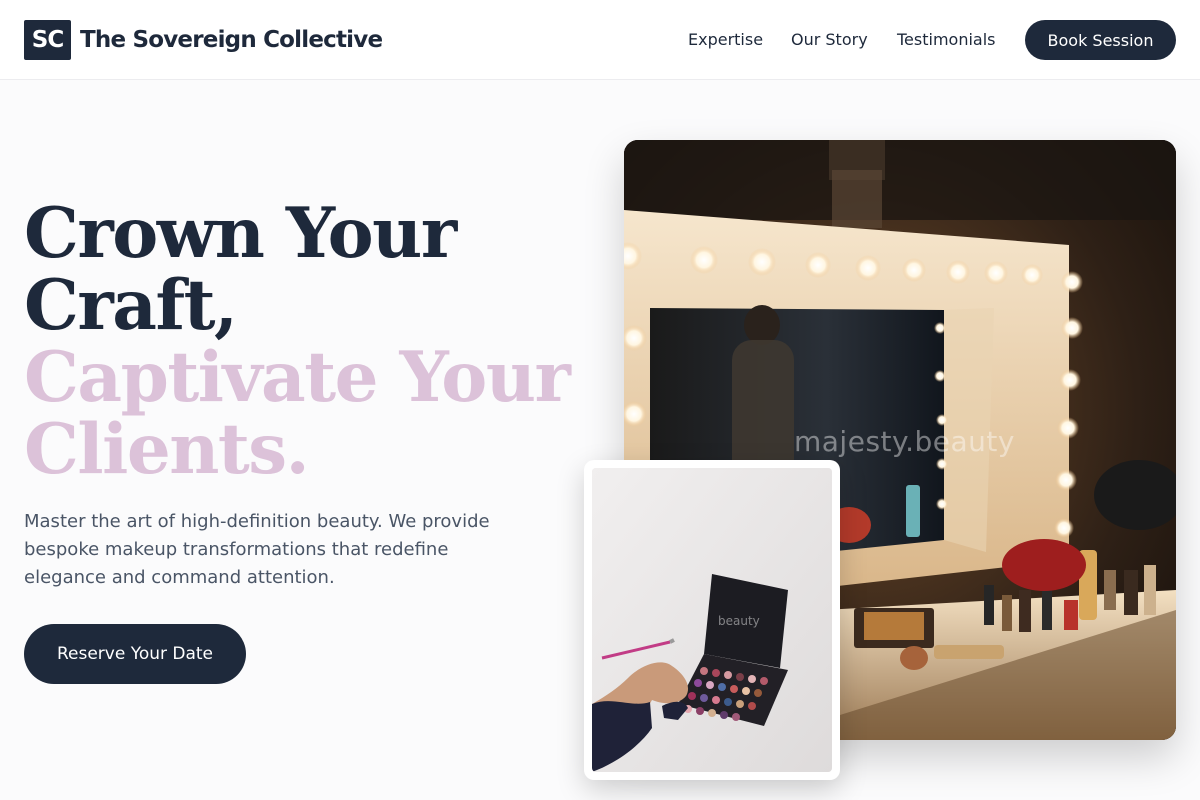 This screenshot has height=800, width=1200. What do you see at coordinates (829, 40) in the screenshot?
I see `nav-link-our-story: Our Story` at bounding box center [829, 40].